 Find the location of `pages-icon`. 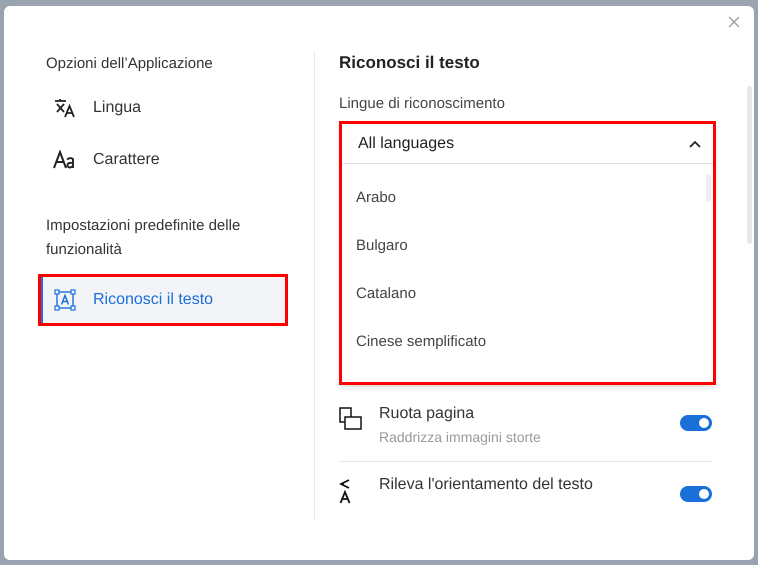

pages-icon is located at coordinates (351, 419).